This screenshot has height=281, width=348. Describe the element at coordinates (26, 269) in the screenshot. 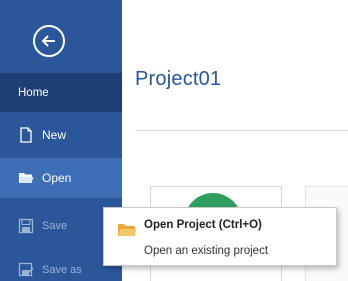

I see `save-as-icon` at that location.